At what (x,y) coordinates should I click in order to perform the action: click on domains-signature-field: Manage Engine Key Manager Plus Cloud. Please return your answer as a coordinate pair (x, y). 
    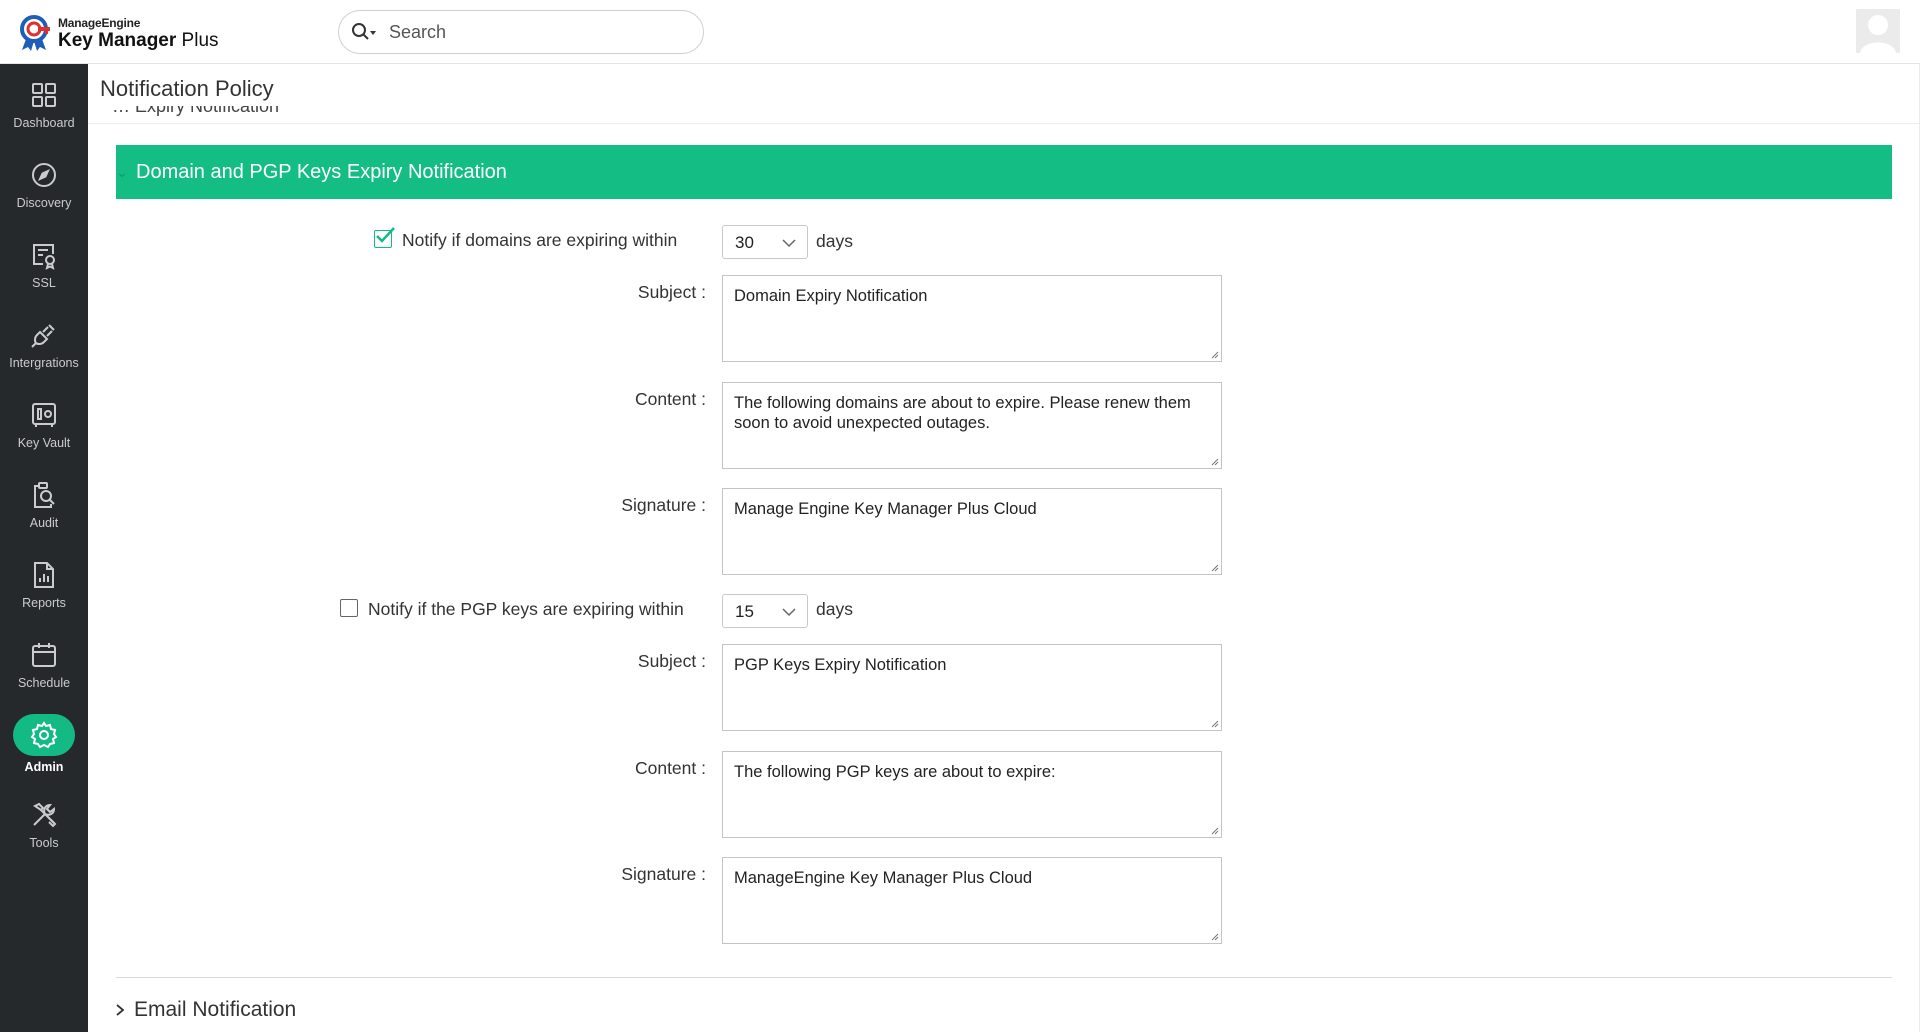
    Looking at the image, I should click on (972, 531).